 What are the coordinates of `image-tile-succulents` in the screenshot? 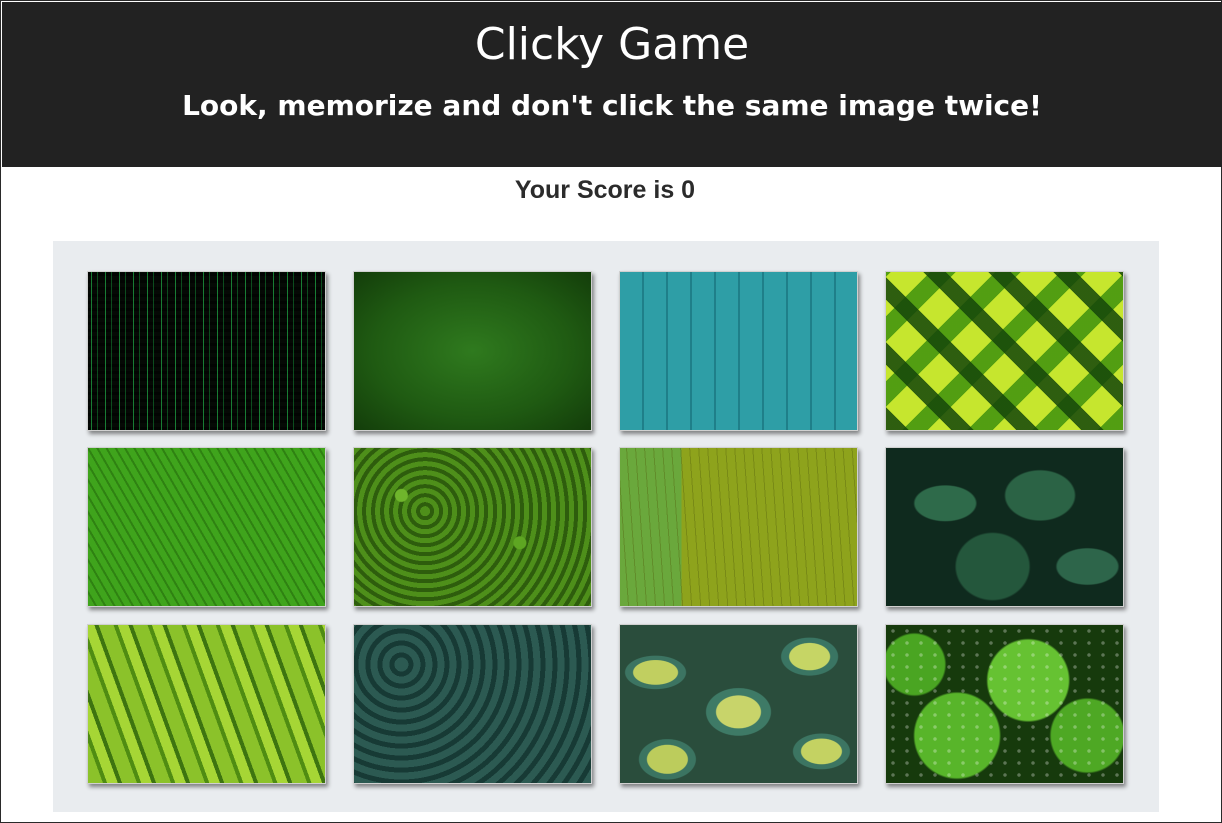 It's located at (472, 704).